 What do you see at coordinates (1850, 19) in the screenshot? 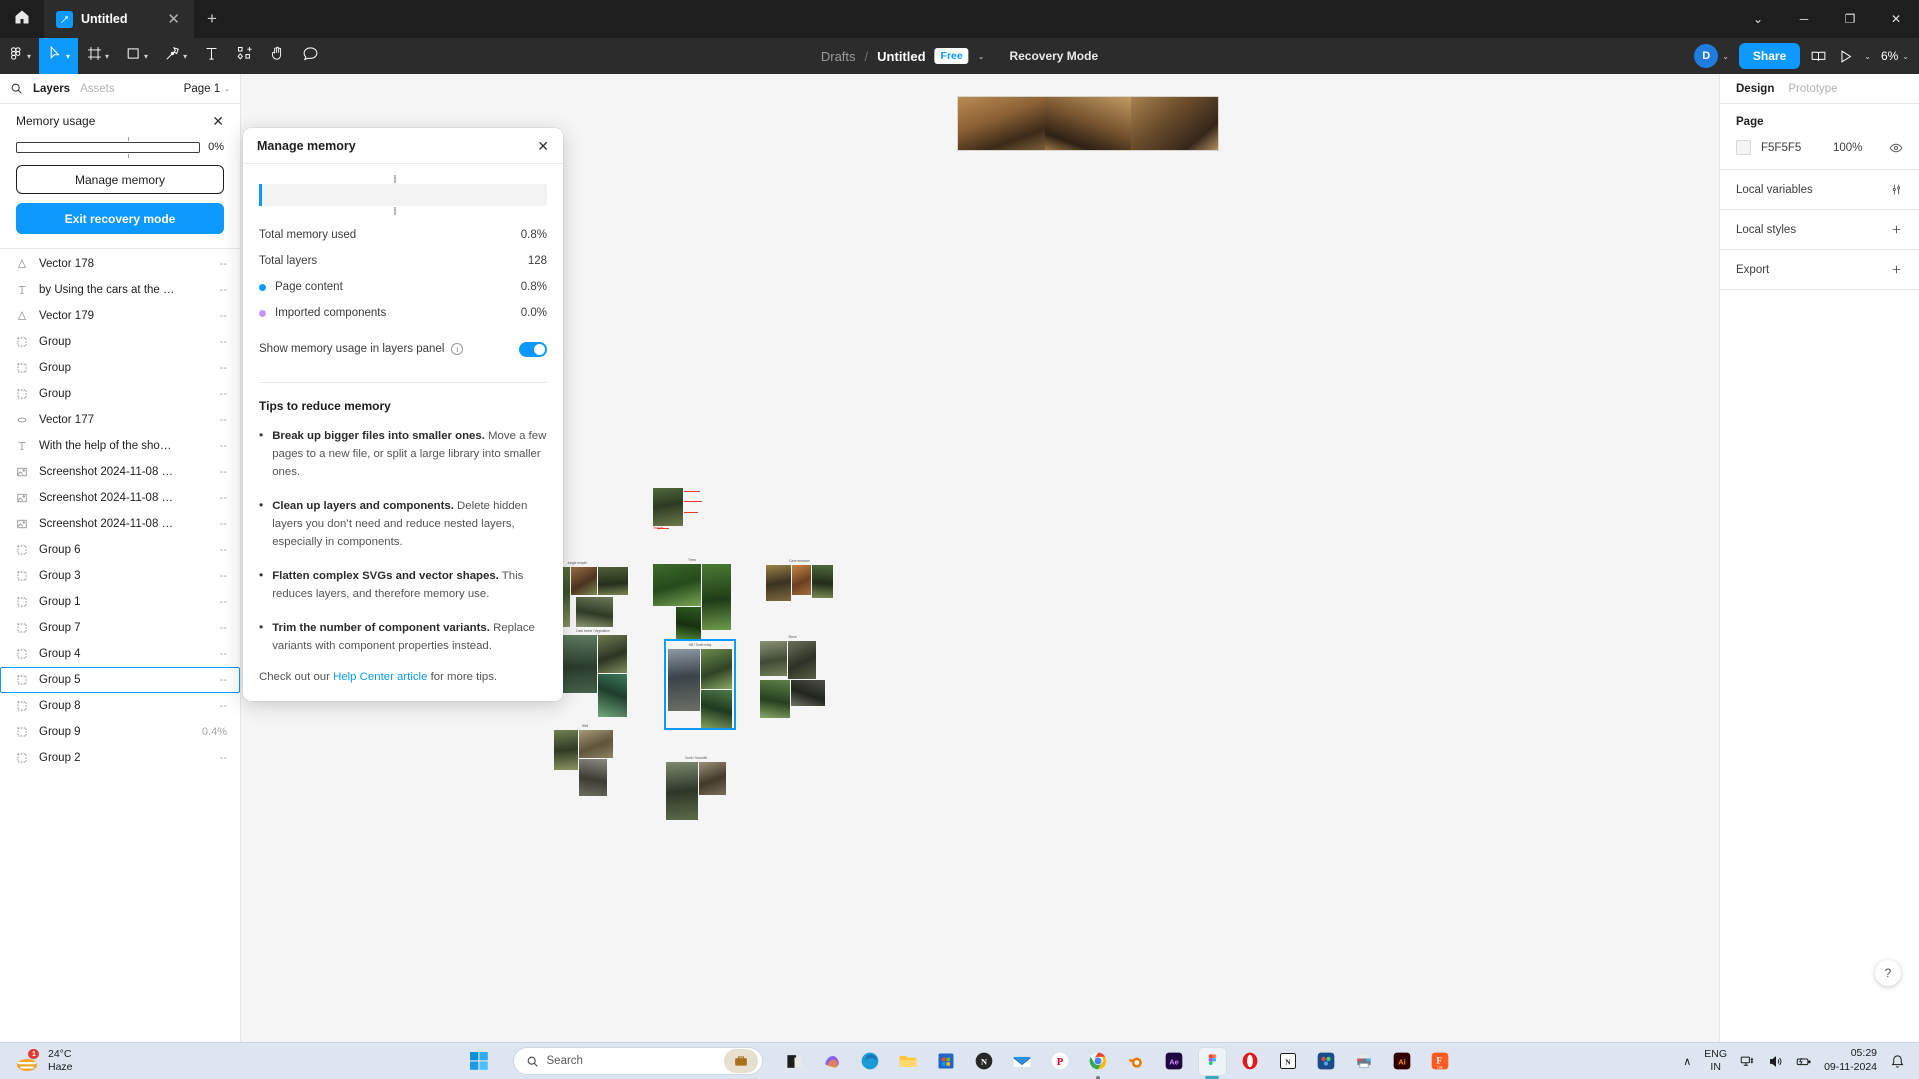
I see `window-maximize-button: ❐` at bounding box center [1850, 19].